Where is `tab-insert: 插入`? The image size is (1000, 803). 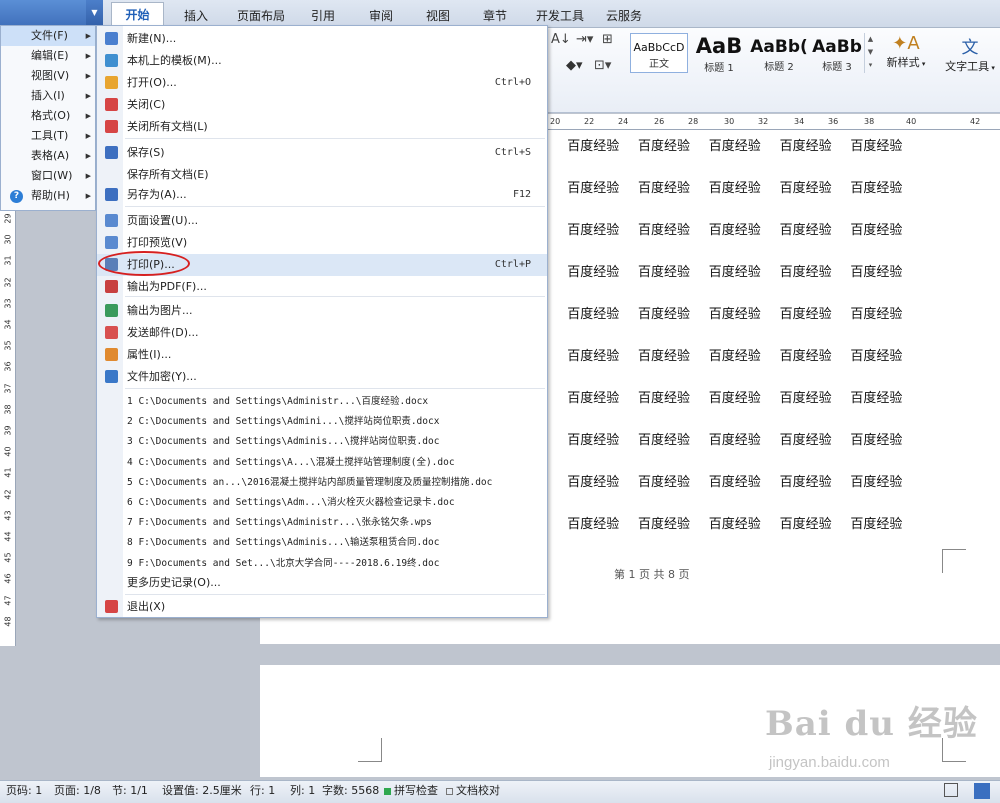
tab-insert: 插入 is located at coordinates (196, 15).